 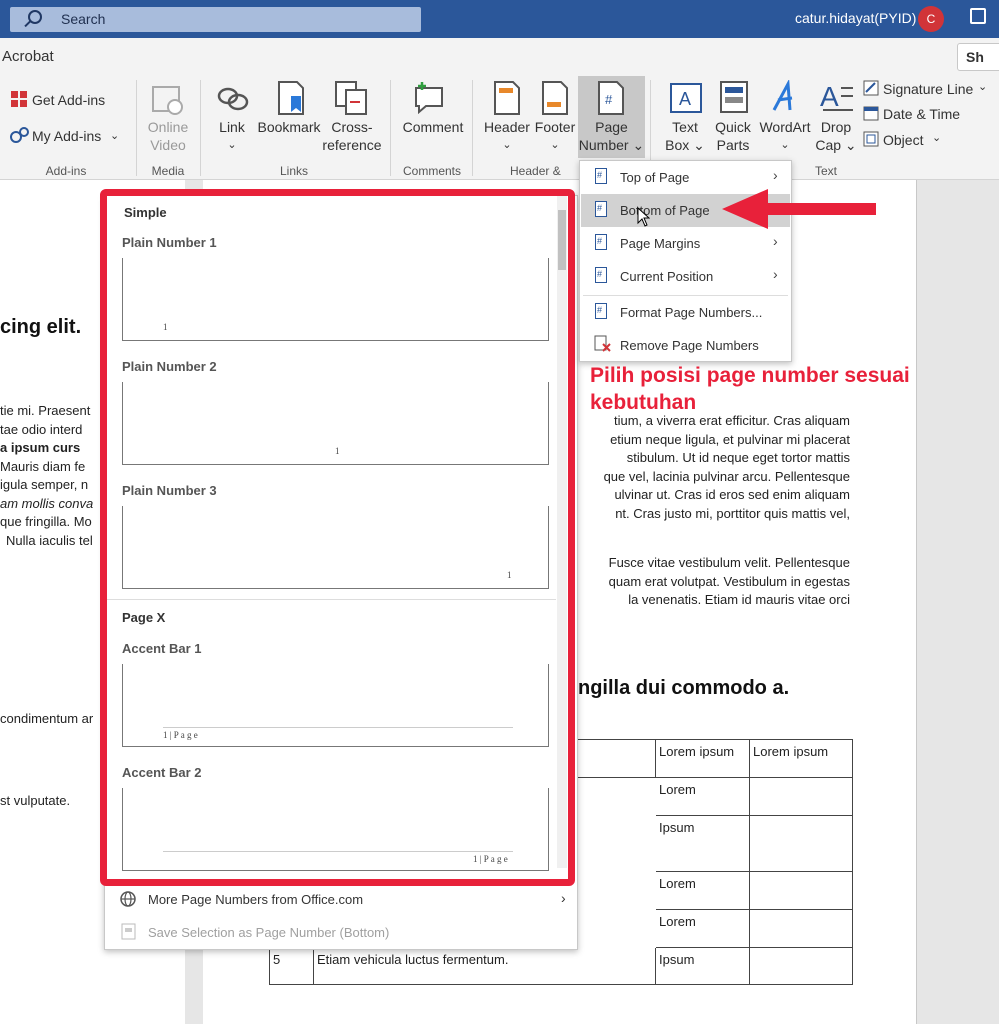 I want to click on menu-item-current-position: Current Position, so click(x=666, y=276).